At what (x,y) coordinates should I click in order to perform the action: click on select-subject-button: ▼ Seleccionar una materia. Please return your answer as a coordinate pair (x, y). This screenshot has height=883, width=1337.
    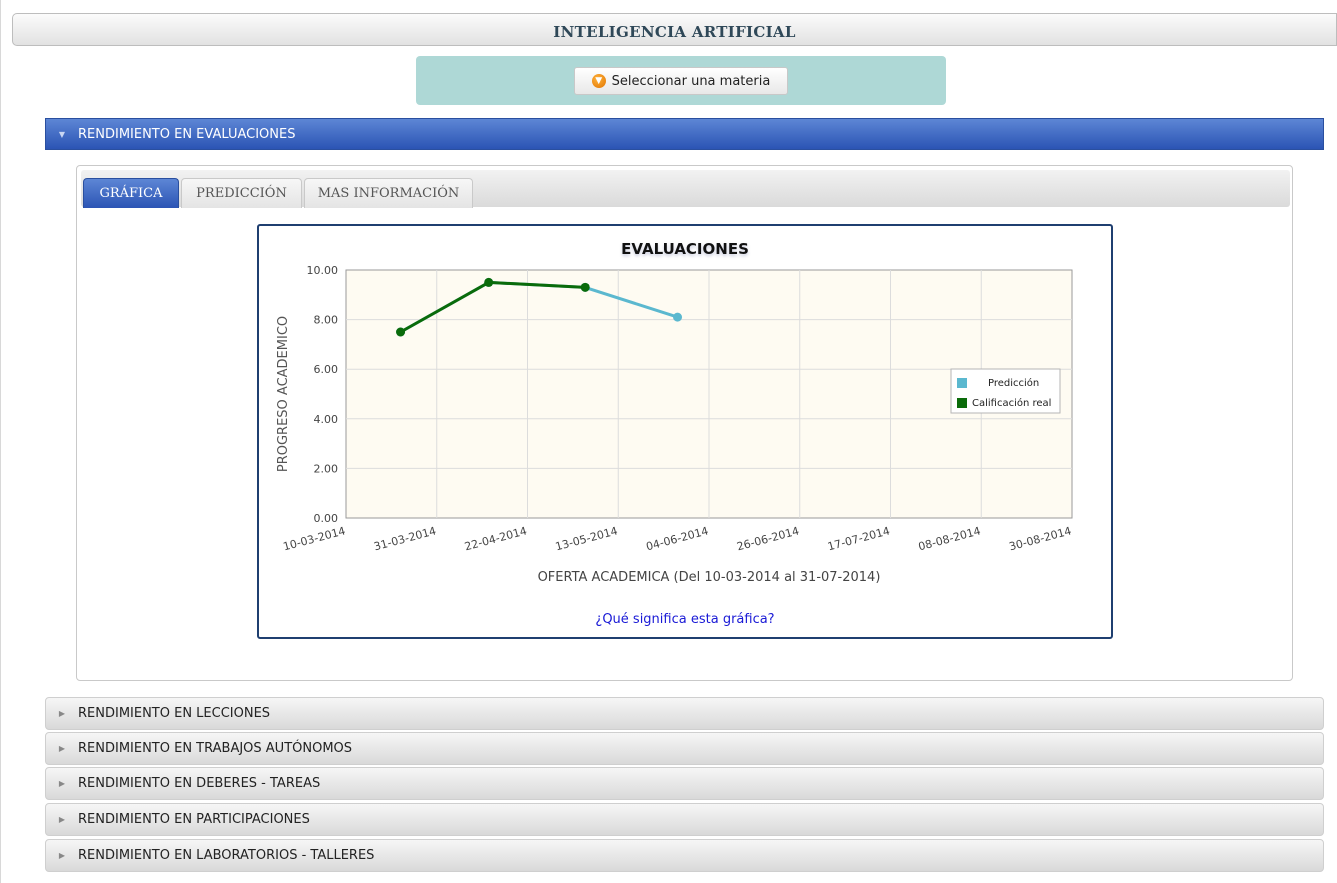
    Looking at the image, I should click on (681, 81).